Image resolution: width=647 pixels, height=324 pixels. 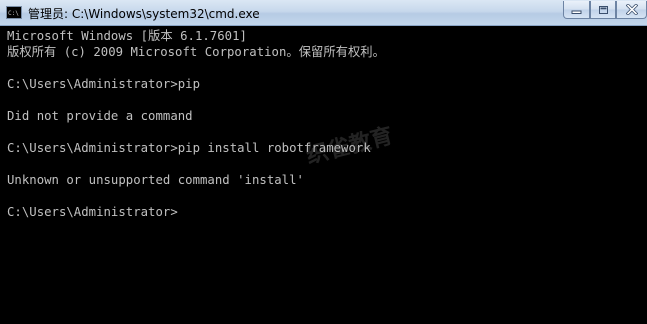 I want to click on console-line: Unknown or unsupported command 'install', so click(x=155, y=180).